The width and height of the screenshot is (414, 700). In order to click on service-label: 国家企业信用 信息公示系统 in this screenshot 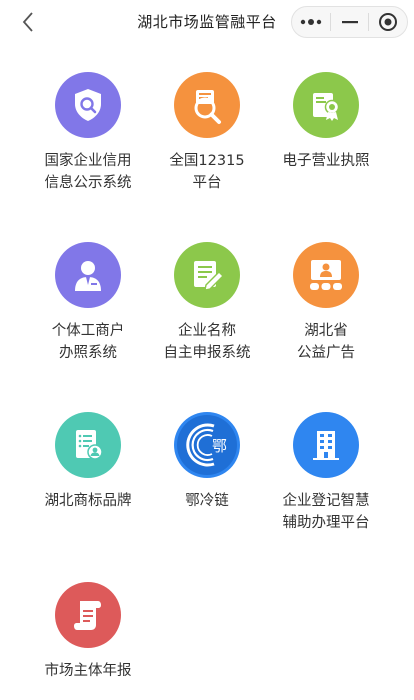, I will do `click(88, 172)`.